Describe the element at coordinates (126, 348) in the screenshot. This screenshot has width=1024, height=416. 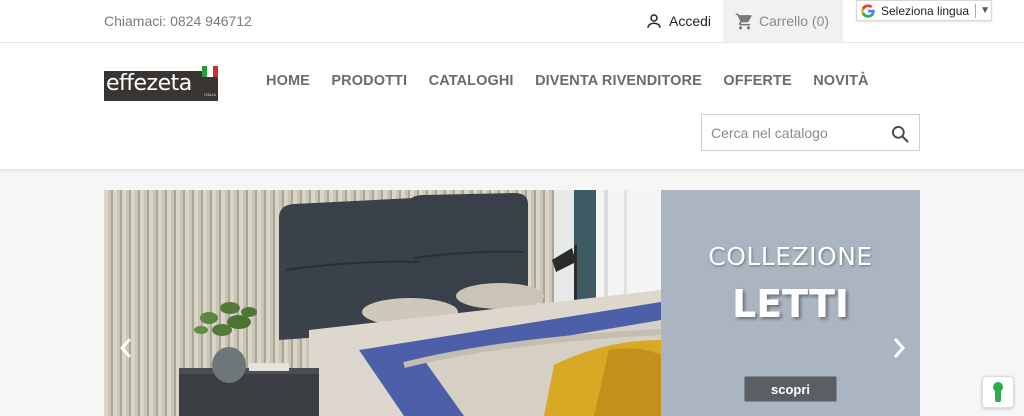
I see `chevron-left-icon` at that location.